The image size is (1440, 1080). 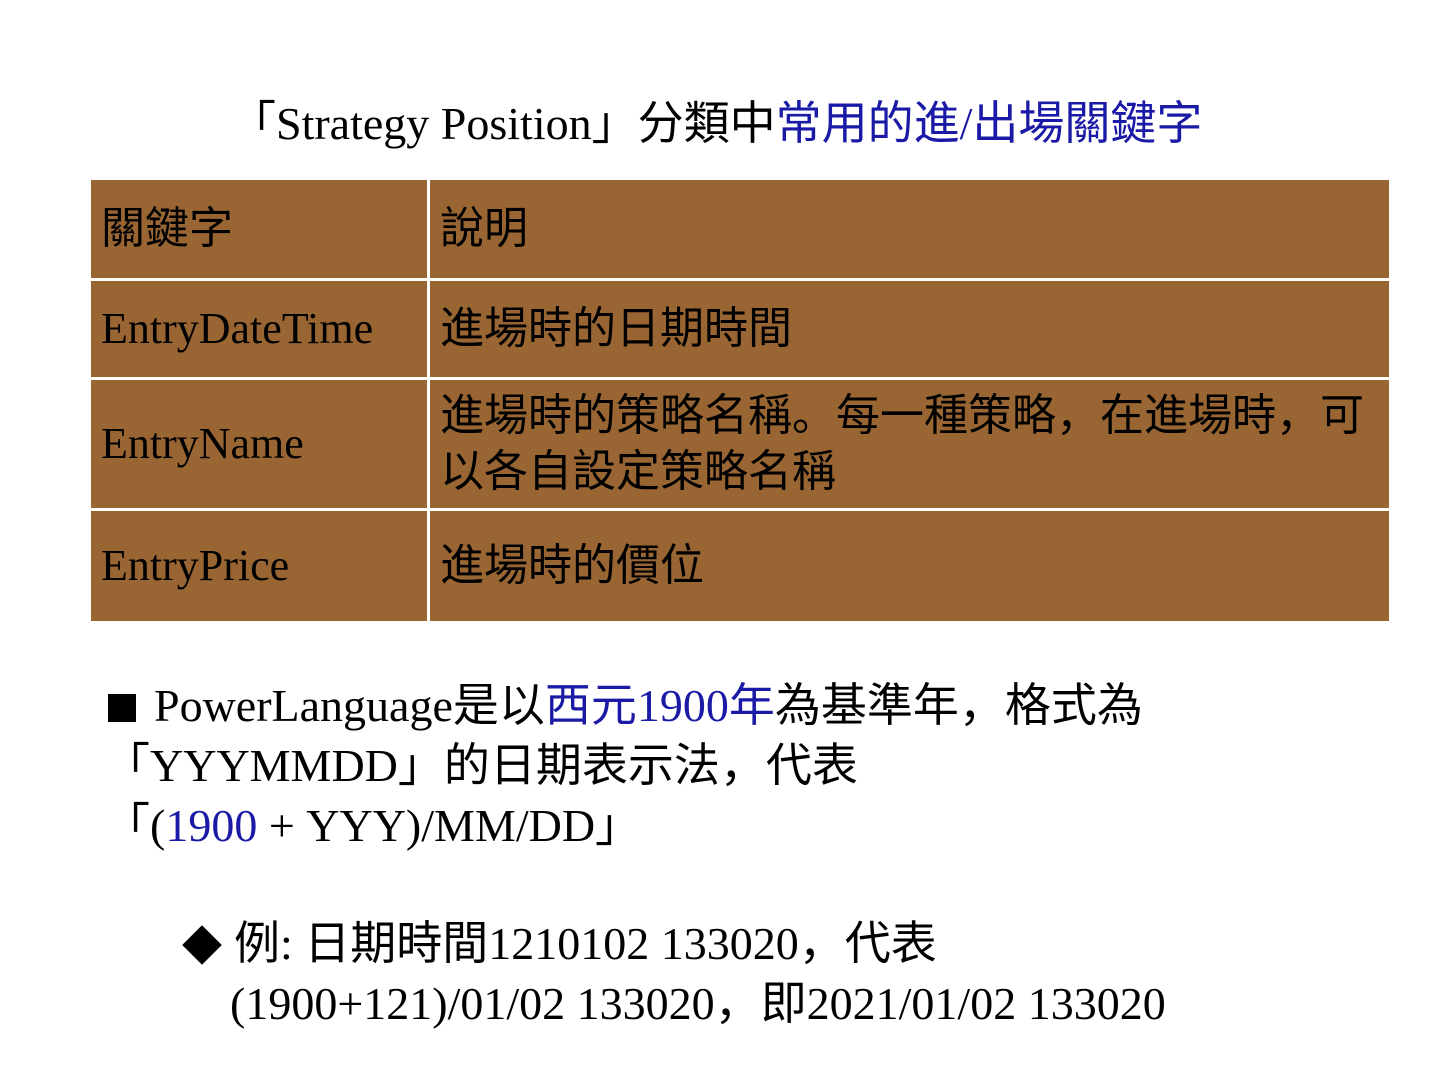 I want to click on bullet-line3-highlight: 1900, so click(x=211, y=825).